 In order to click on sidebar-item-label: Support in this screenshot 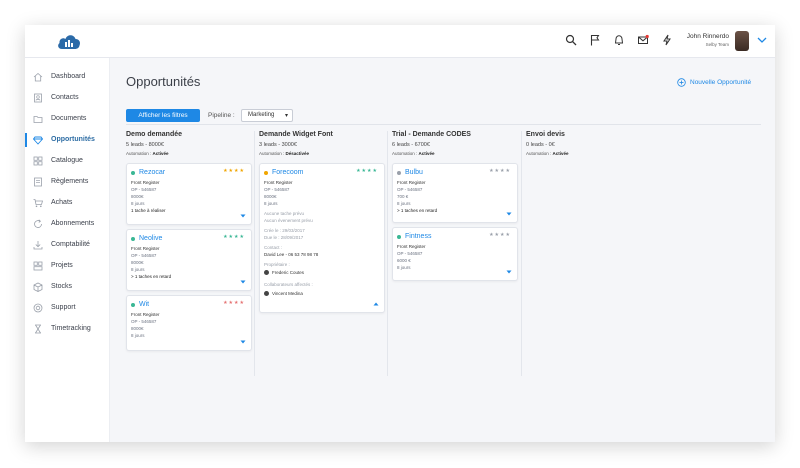, I will do `click(63, 307)`.